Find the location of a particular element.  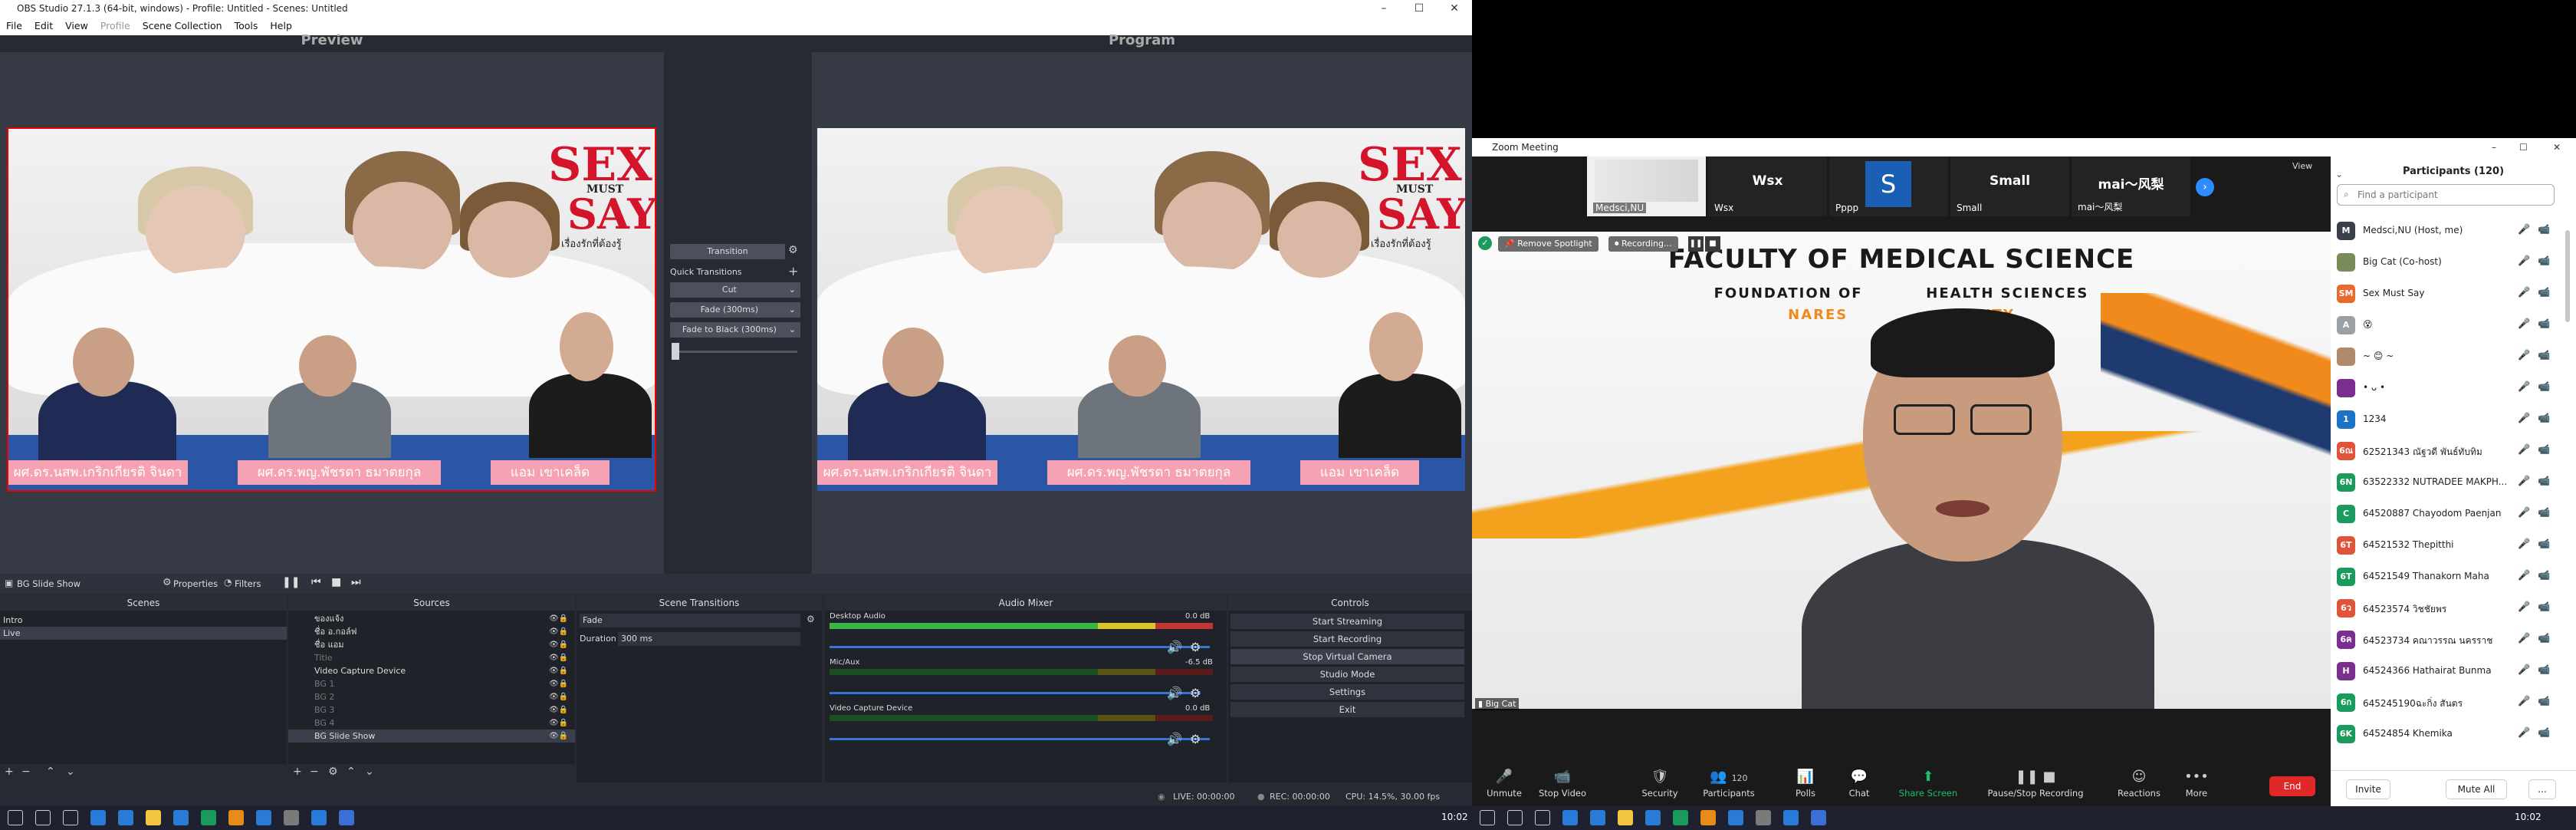

stop-video-button: 📹 Stop Video is located at coordinates (1562, 784).